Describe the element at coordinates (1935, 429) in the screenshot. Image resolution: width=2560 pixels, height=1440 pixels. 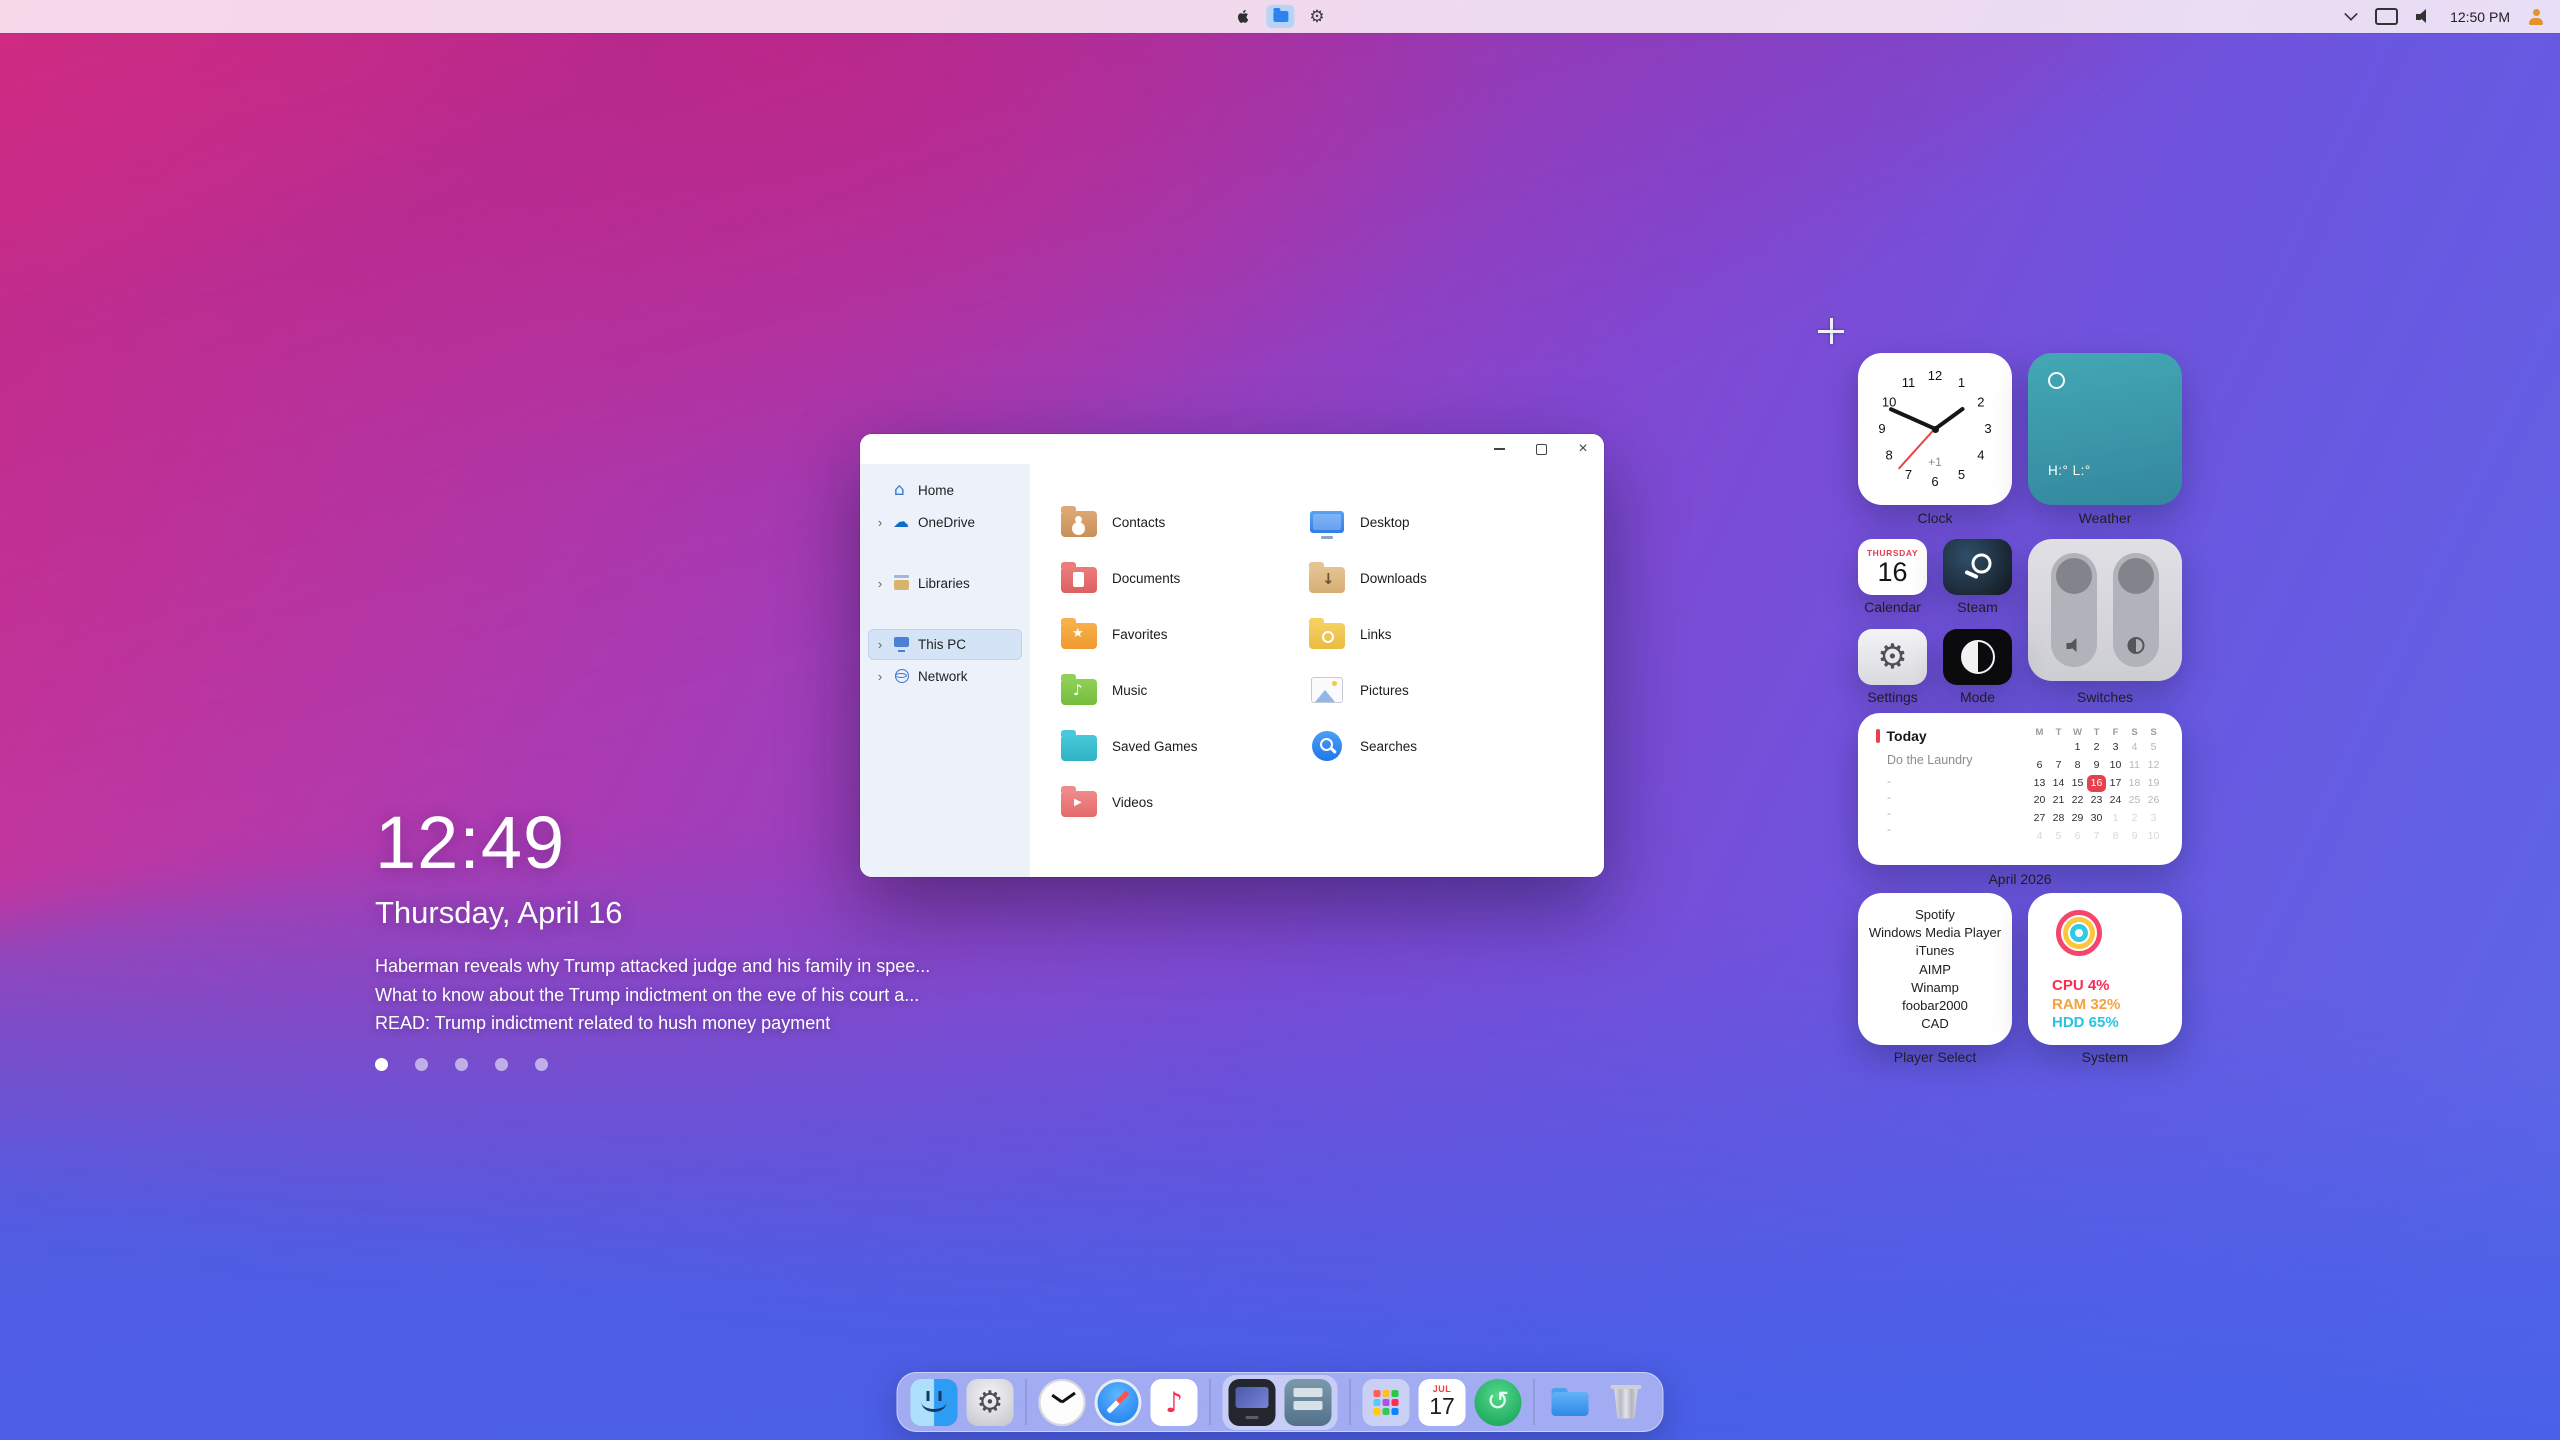
I see `clock-widget: 12 1 2 3 4 5 6 7 8 9 10 11 +1` at that location.